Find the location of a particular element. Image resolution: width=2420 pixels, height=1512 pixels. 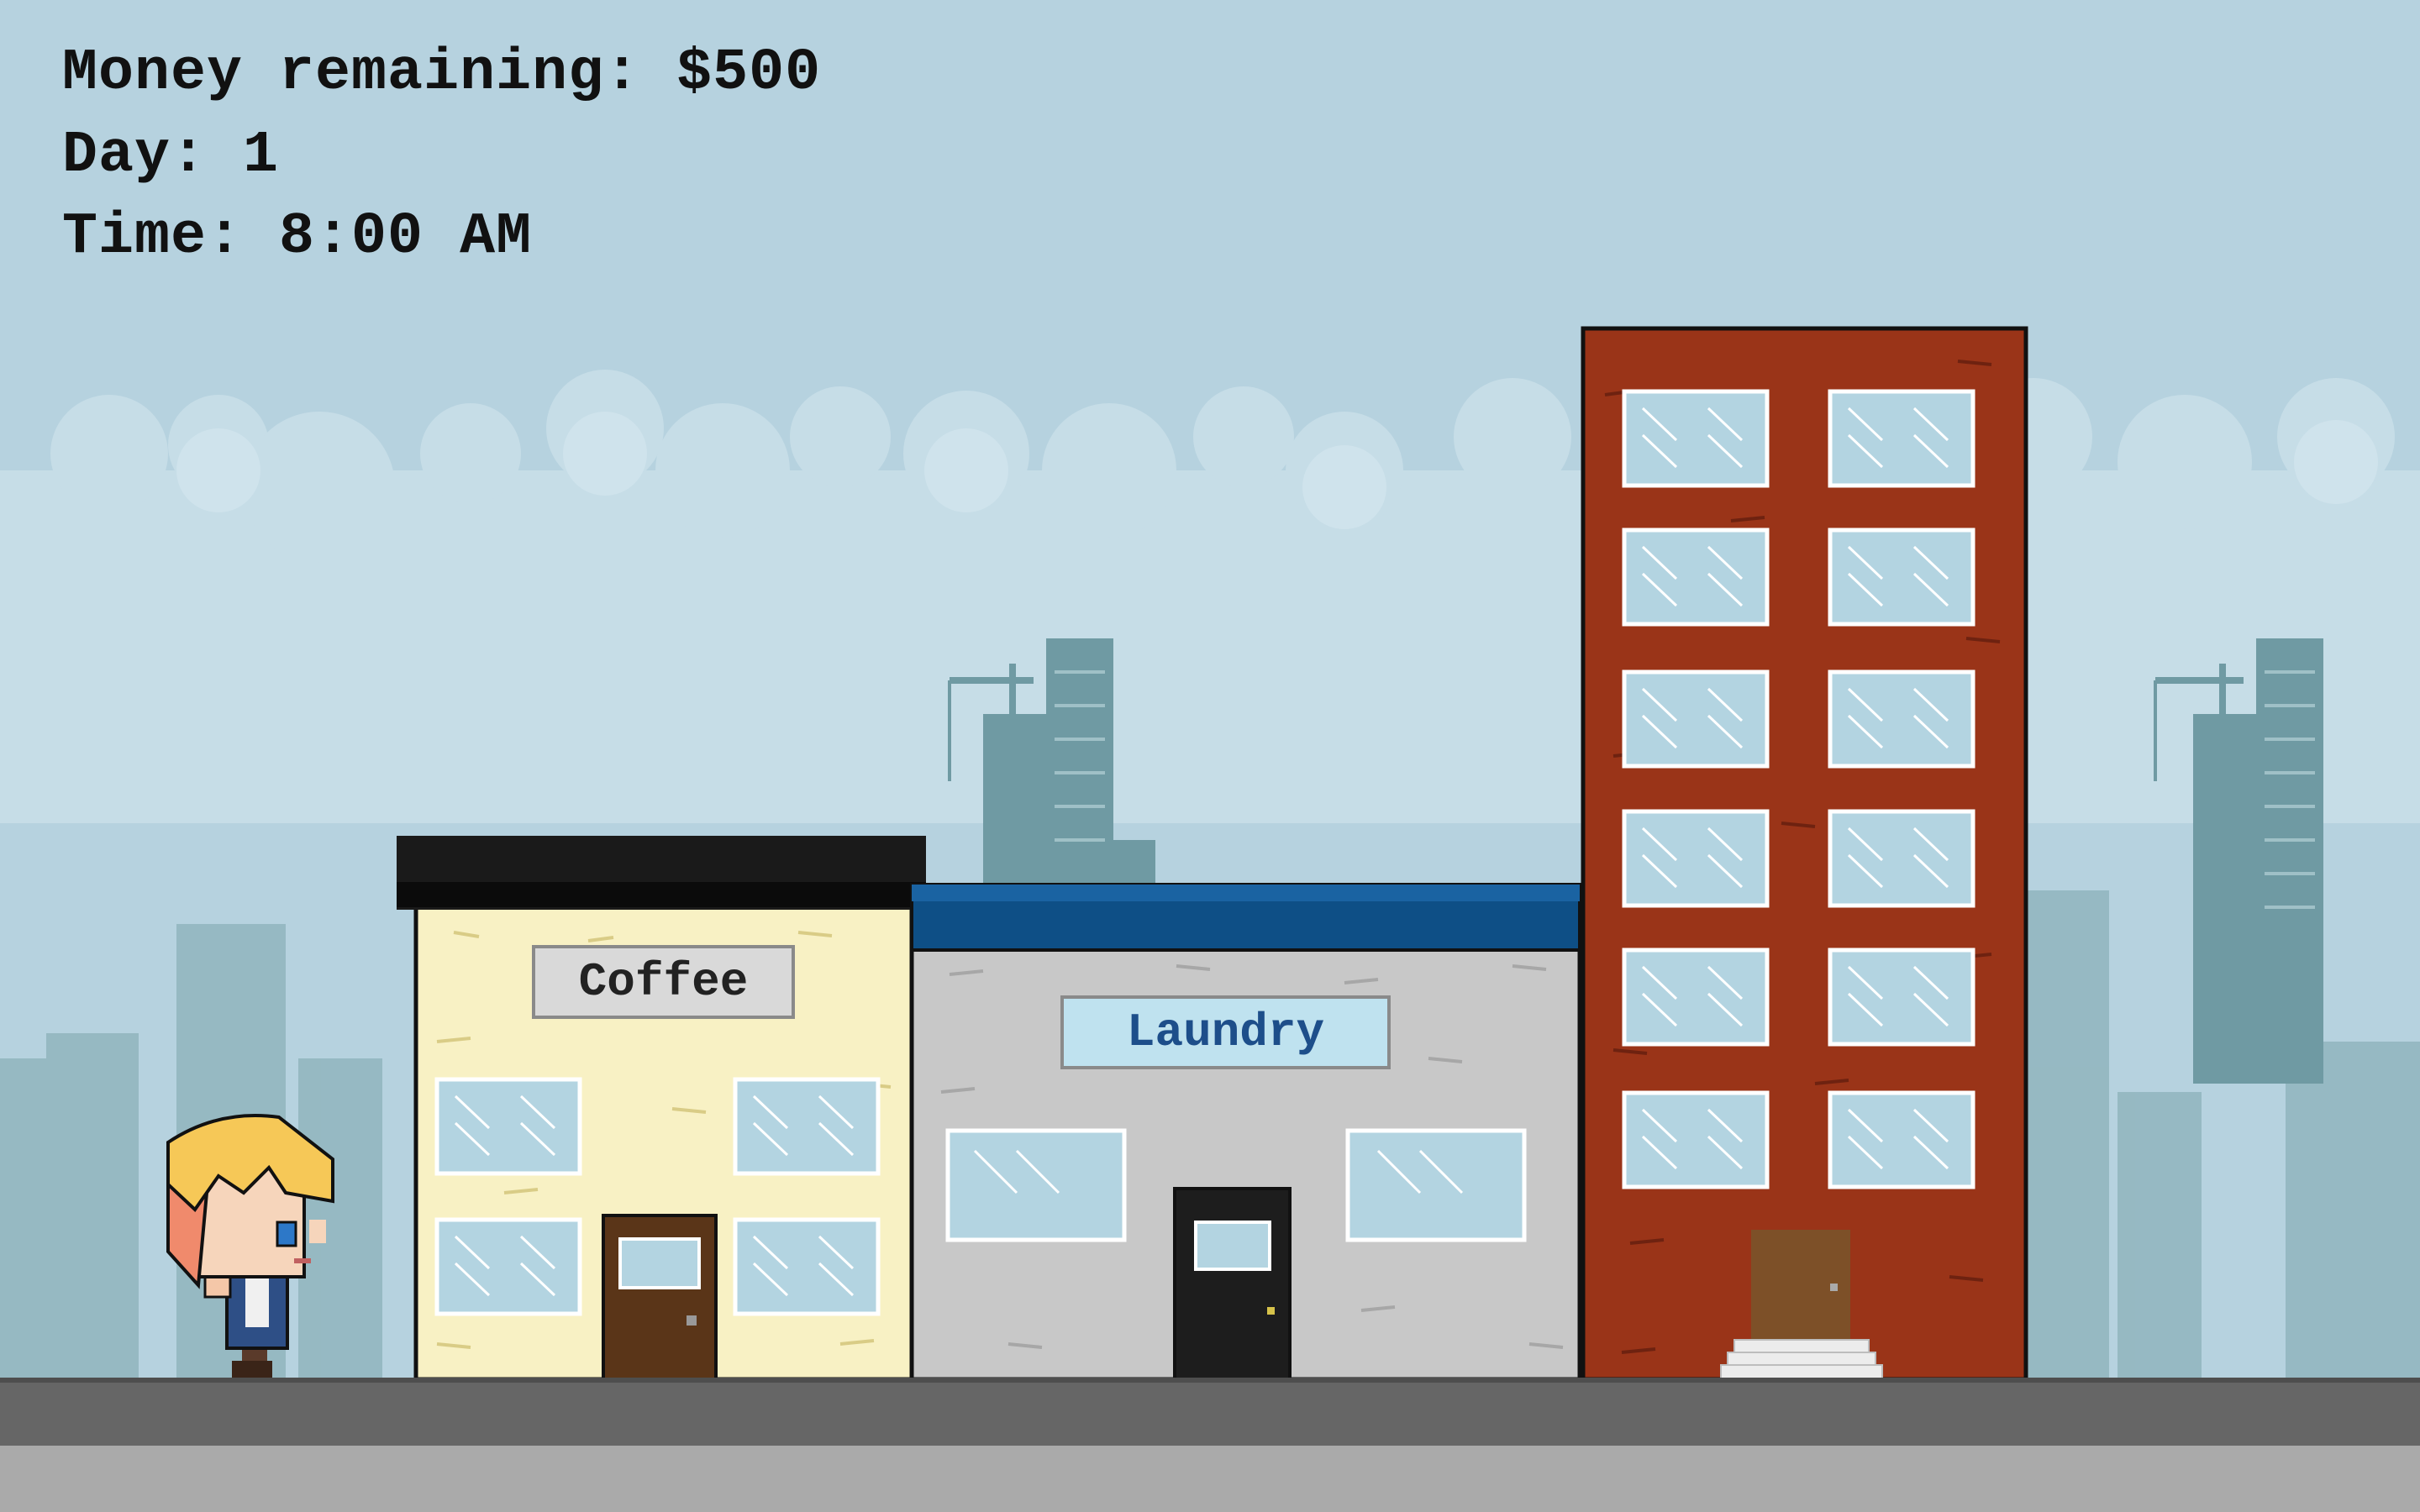

laundry-sign: Laundry is located at coordinates (1225, 1032).